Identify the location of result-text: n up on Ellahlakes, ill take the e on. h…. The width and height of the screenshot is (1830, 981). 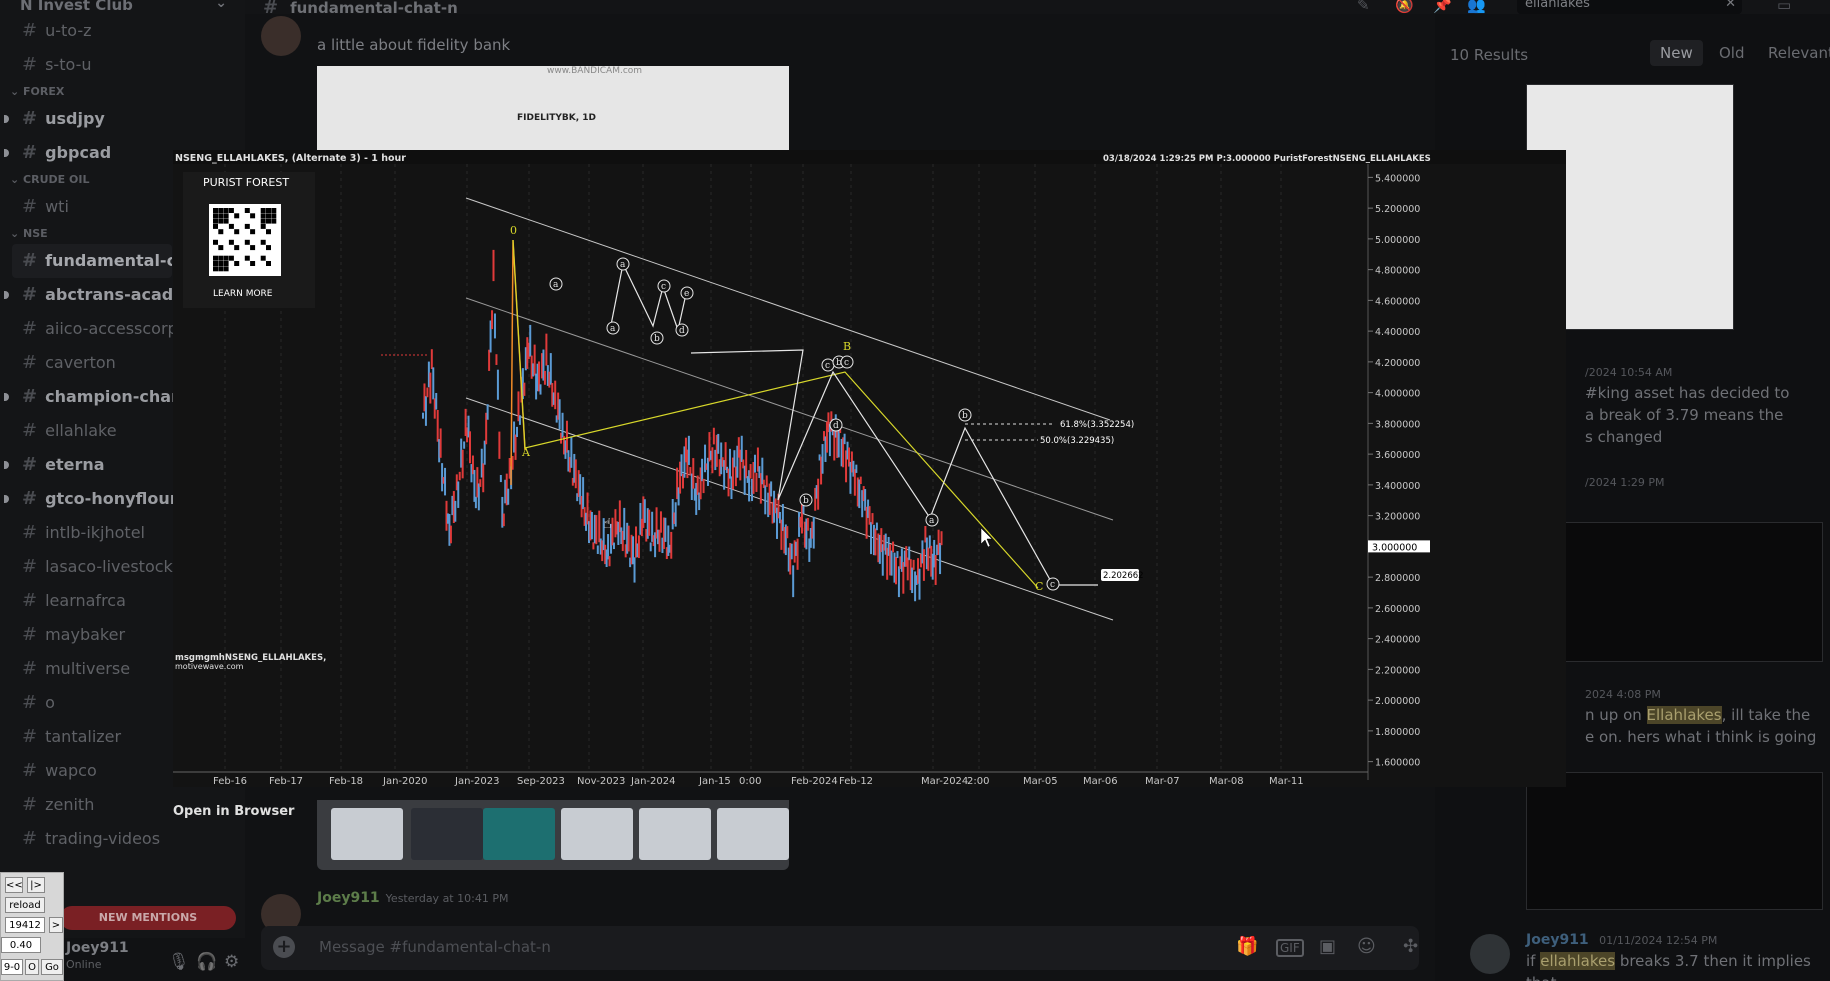
(1700, 726).